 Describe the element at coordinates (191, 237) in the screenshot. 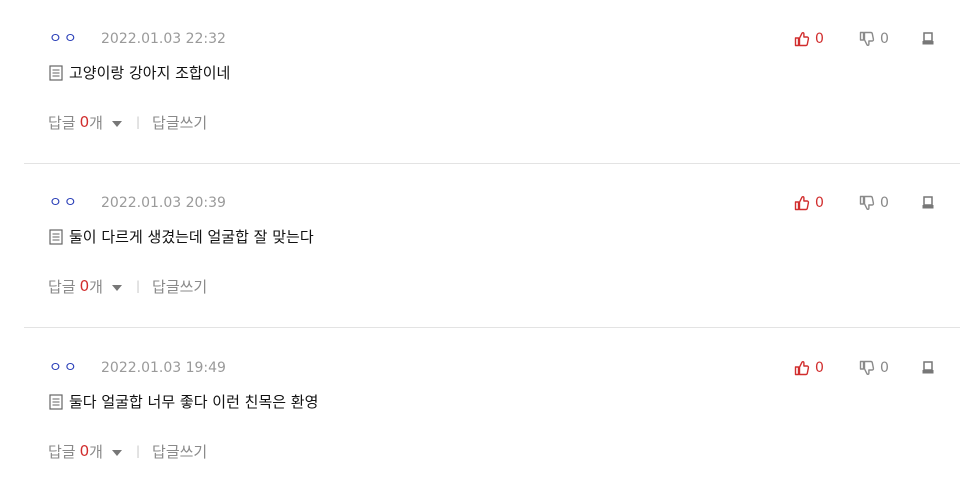

I see `comment-text: 둘이 다르게 생겼는데 얼굴합 잘 맞는다` at that location.